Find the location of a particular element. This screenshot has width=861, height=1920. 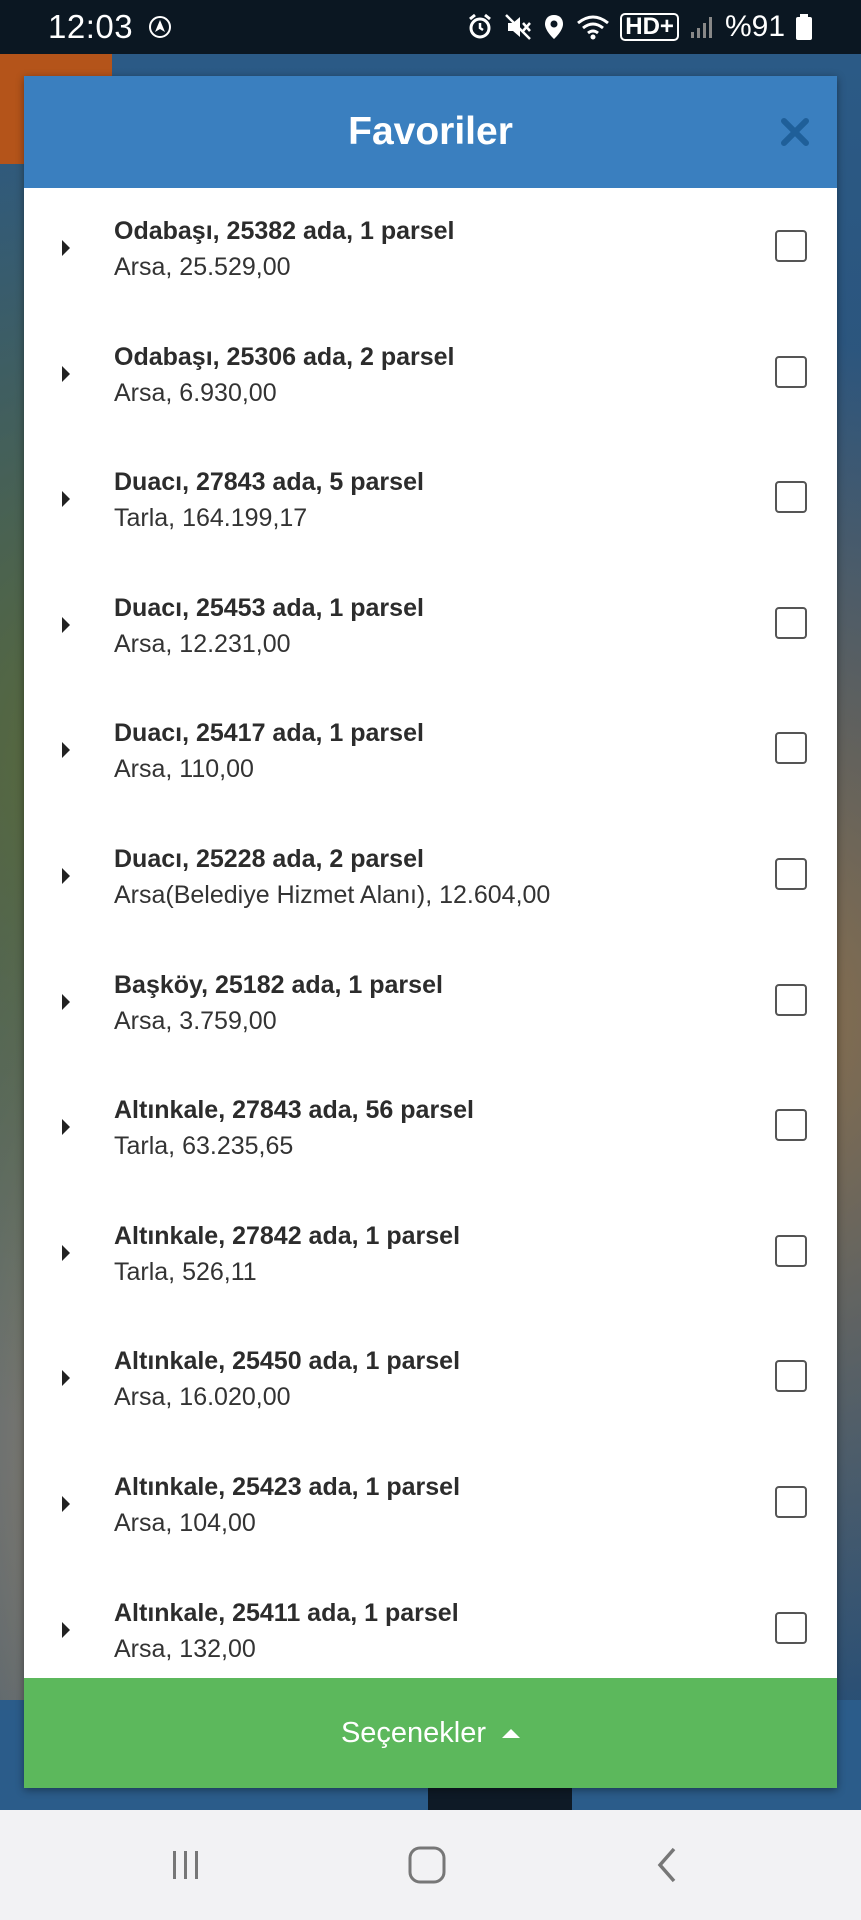

recent-apps-icon is located at coordinates (186, 1865).